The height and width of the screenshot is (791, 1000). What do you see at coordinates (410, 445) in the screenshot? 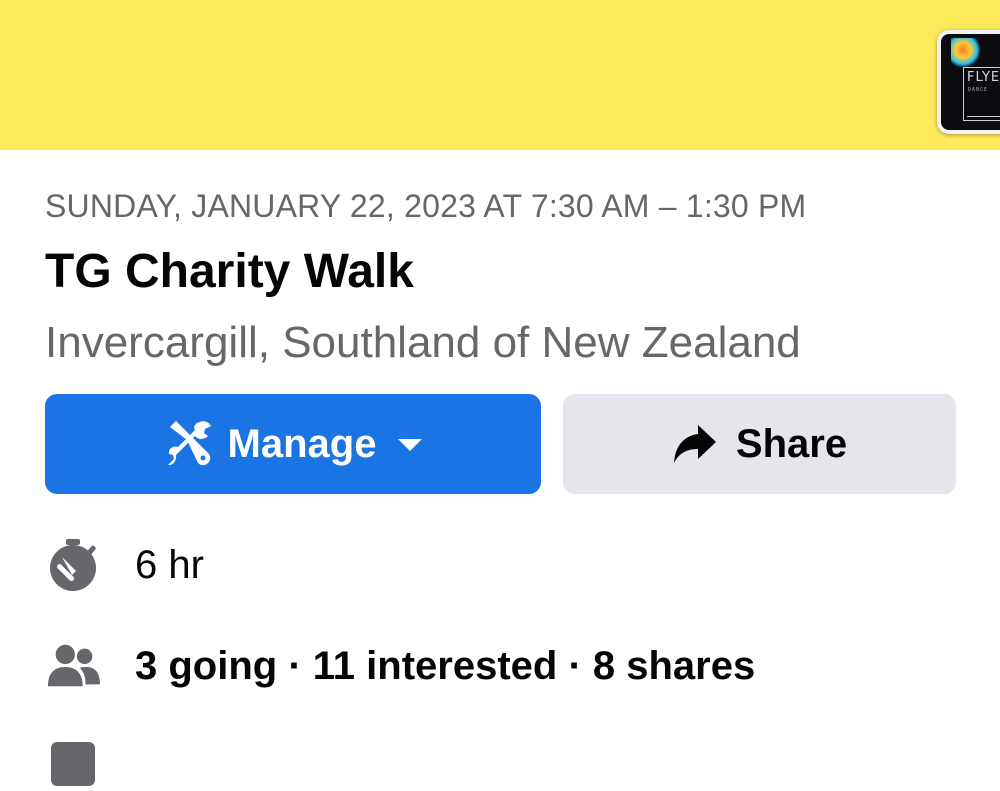
I see `chevron-down-icon` at bounding box center [410, 445].